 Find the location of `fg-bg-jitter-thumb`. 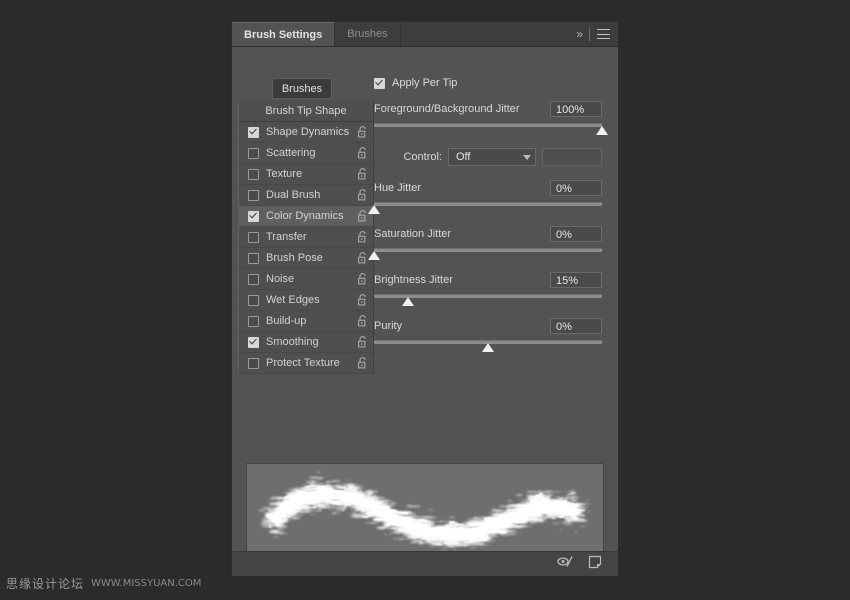

fg-bg-jitter-thumb is located at coordinates (602, 130).